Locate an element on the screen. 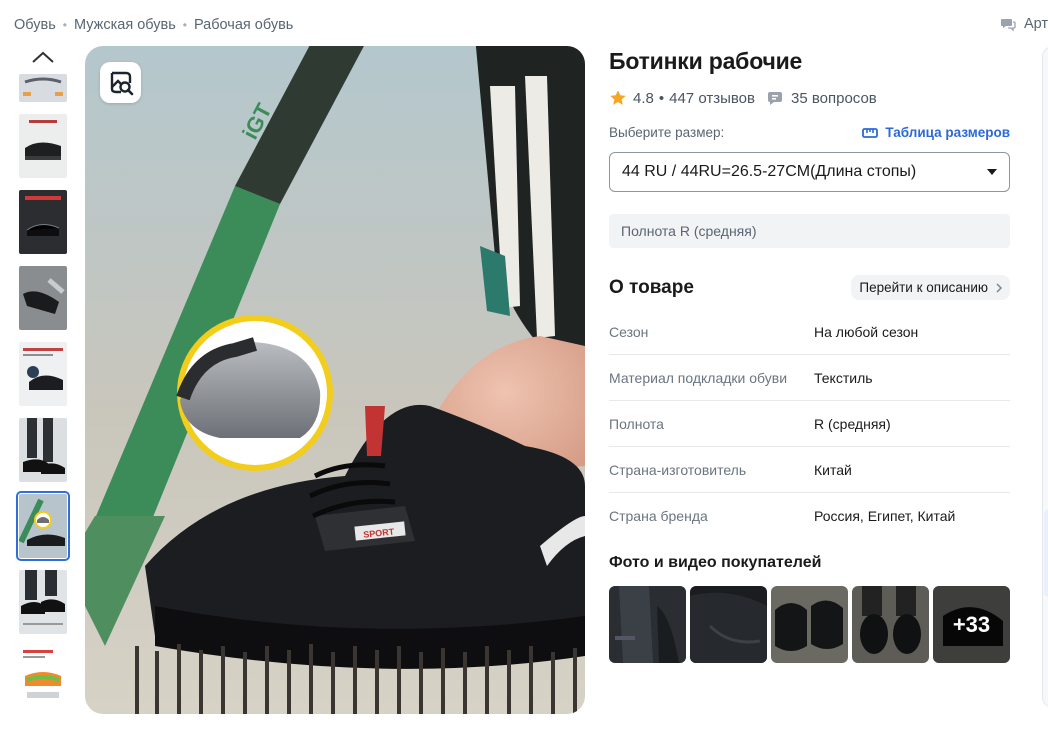 Image resolution: width=1048 pixels, height=731 pixels. thumbnail-column is located at coordinates (44, 378).